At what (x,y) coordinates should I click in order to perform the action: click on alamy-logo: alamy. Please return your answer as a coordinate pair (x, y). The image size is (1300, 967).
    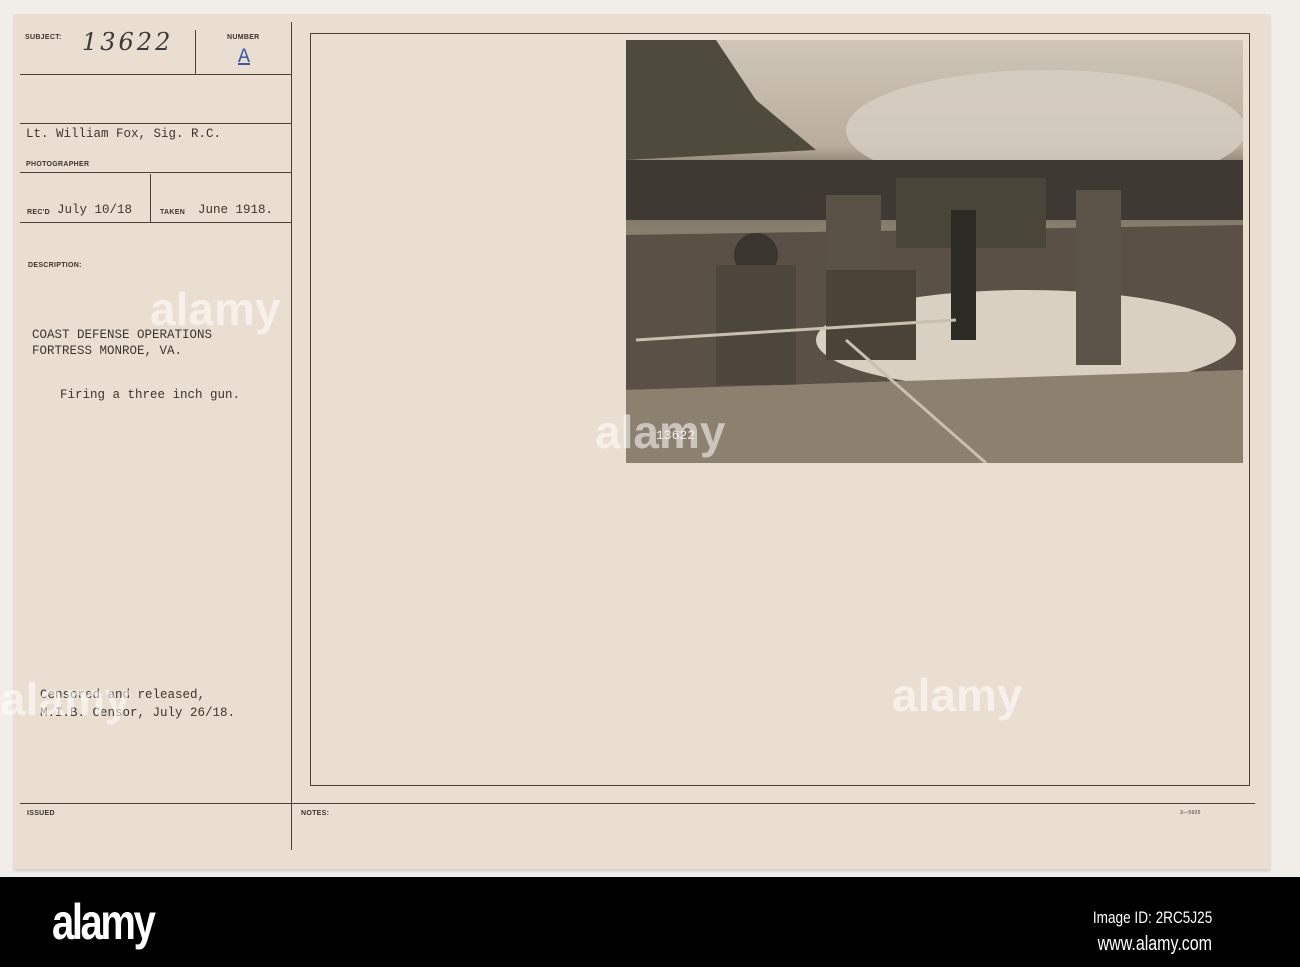
    Looking at the image, I should click on (104, 922).